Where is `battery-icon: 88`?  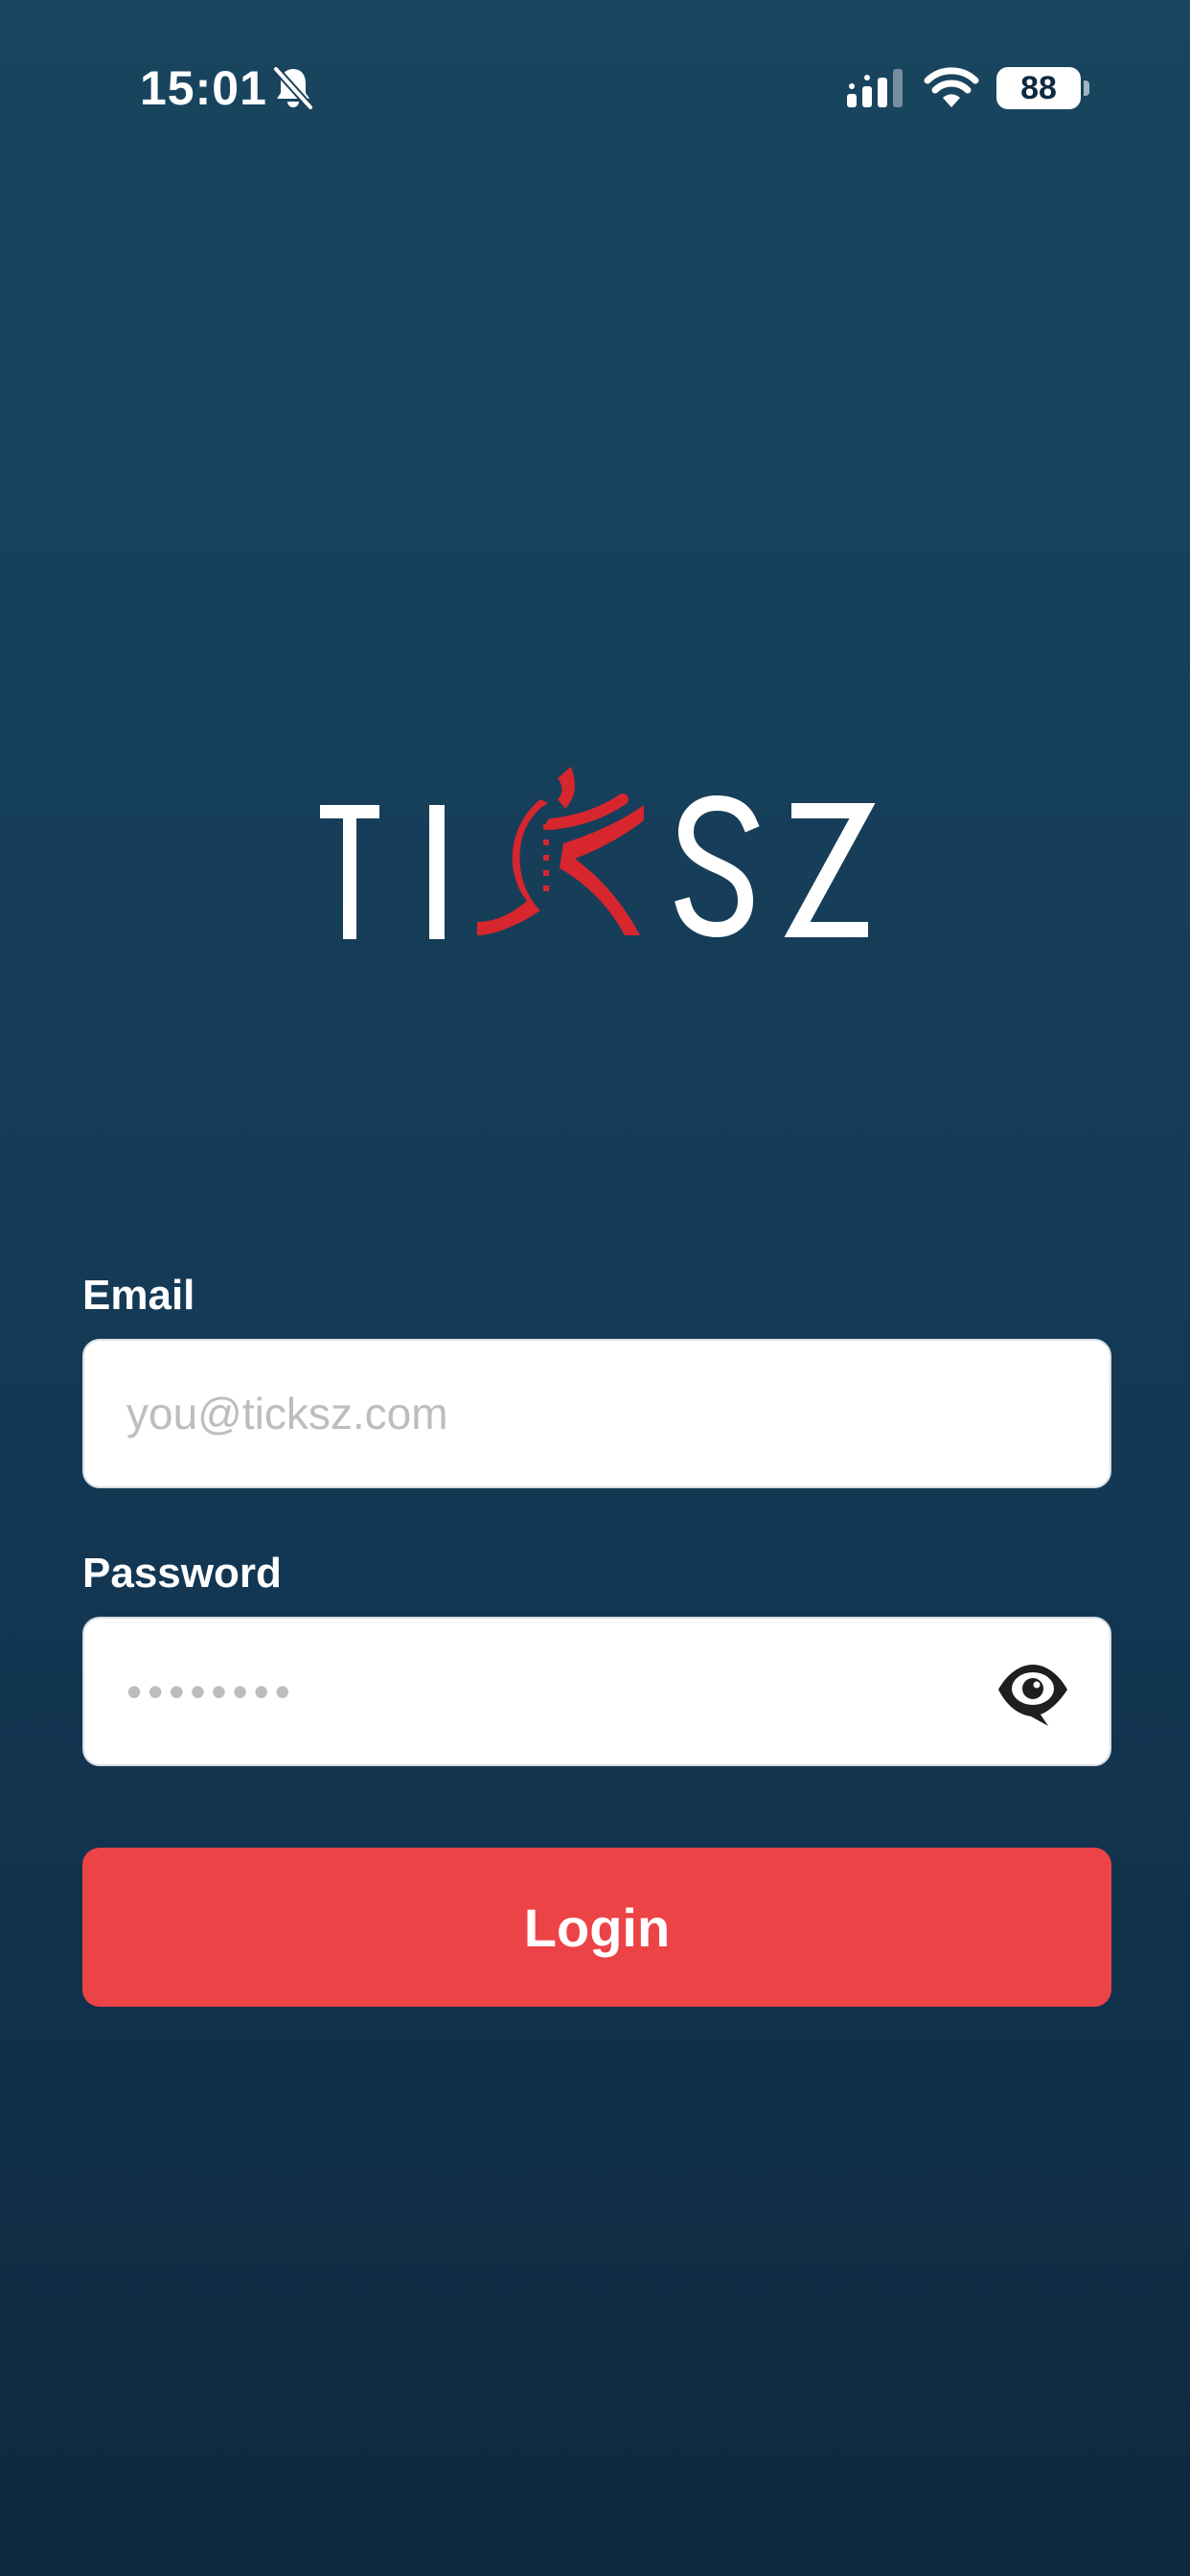 battery-icon: 88 is located at coordinates (1038, 88).